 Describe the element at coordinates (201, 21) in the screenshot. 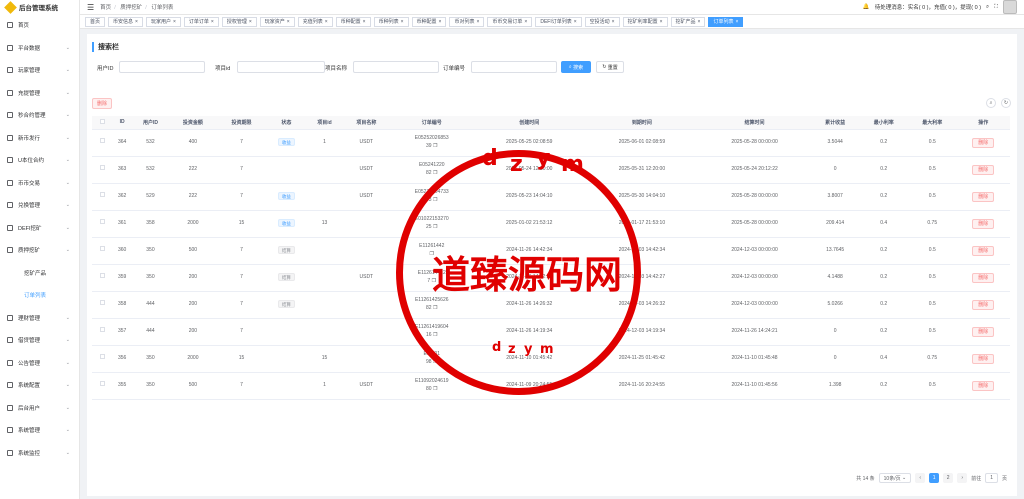

I see `tab: 订单订单 ×` at that location.